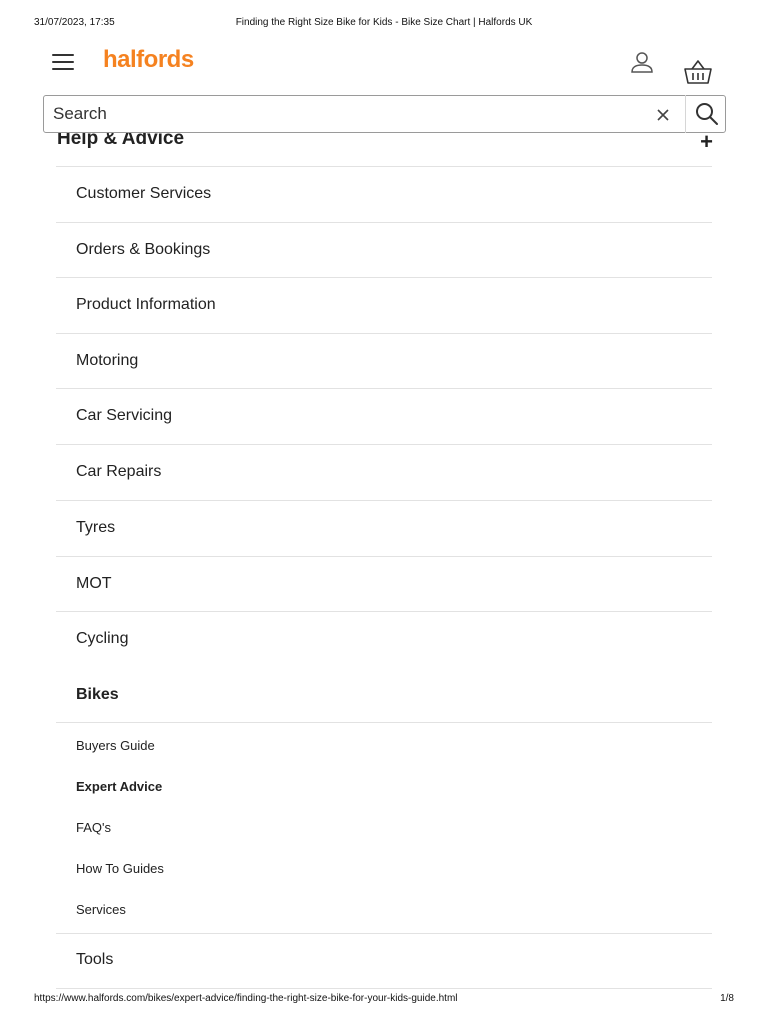 This screenshot has height=1024, width=768. Describe the element at coordinates (384, 746) in the screenshot. I see `submenu-item-buyers-guide: Buyers Guide` at that location.